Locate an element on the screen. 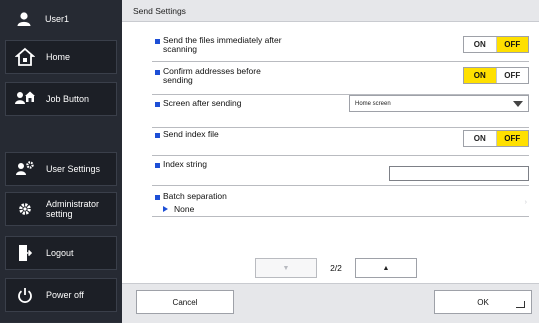  page-number: 2/2 is located at coordinates (336, 268).